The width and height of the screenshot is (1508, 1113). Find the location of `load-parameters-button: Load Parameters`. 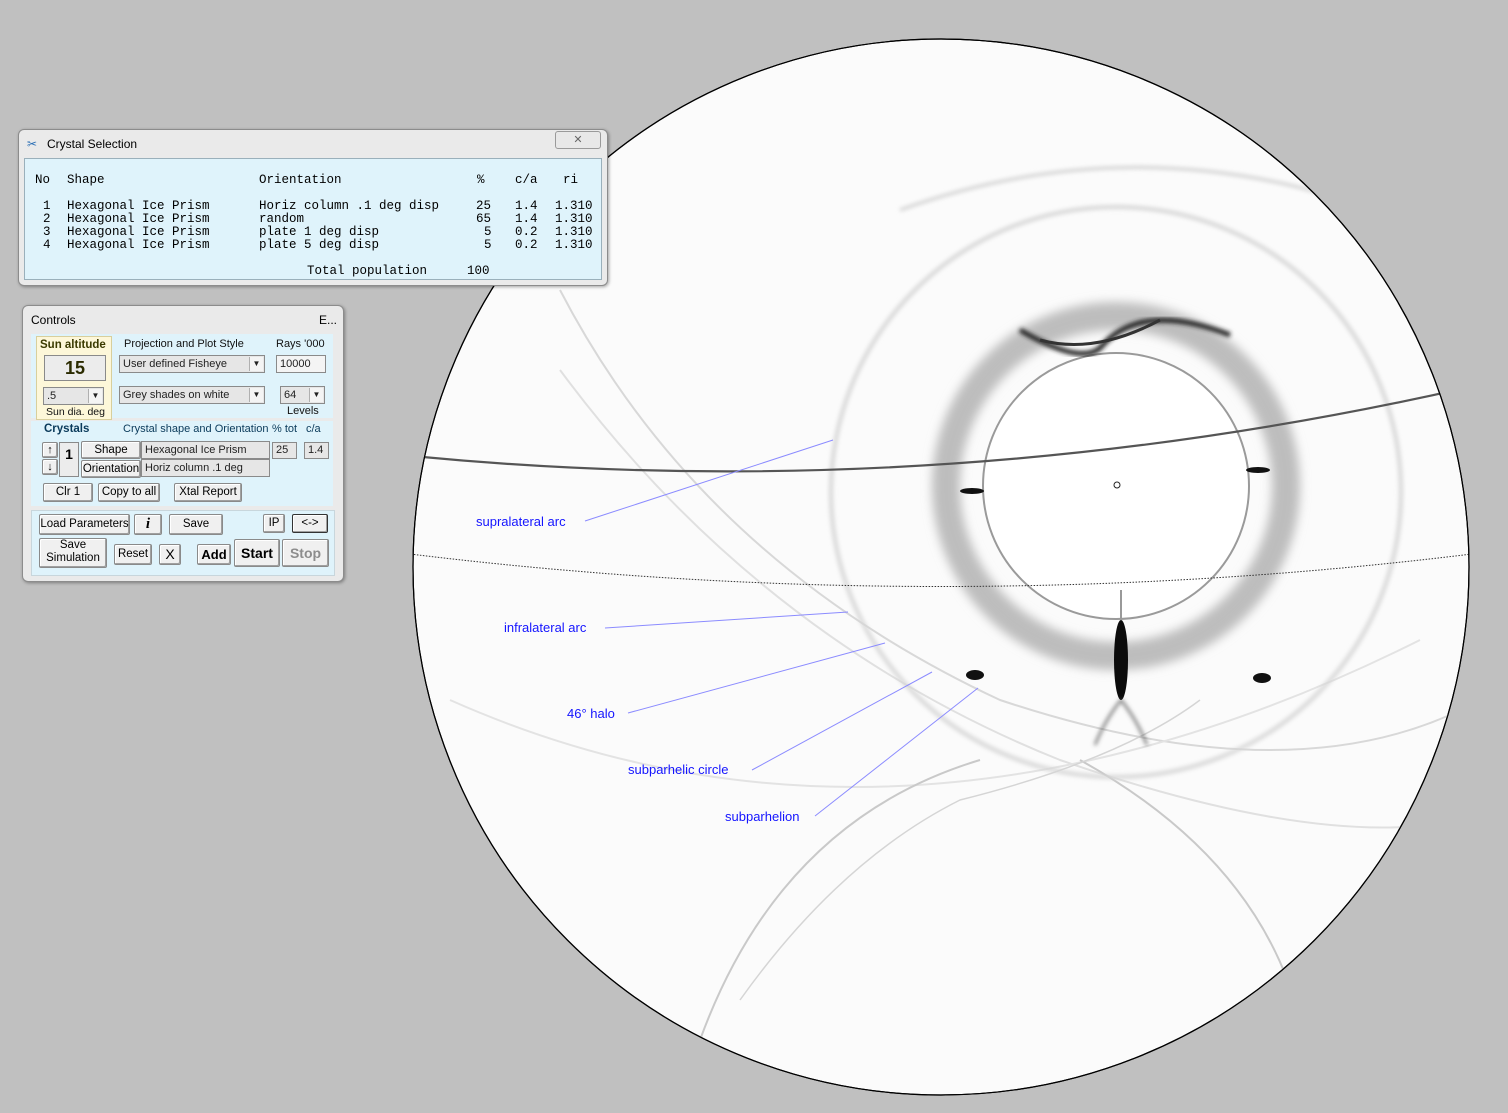

load-parameters-button: Load Parameters is located at coordinates (84, 524).